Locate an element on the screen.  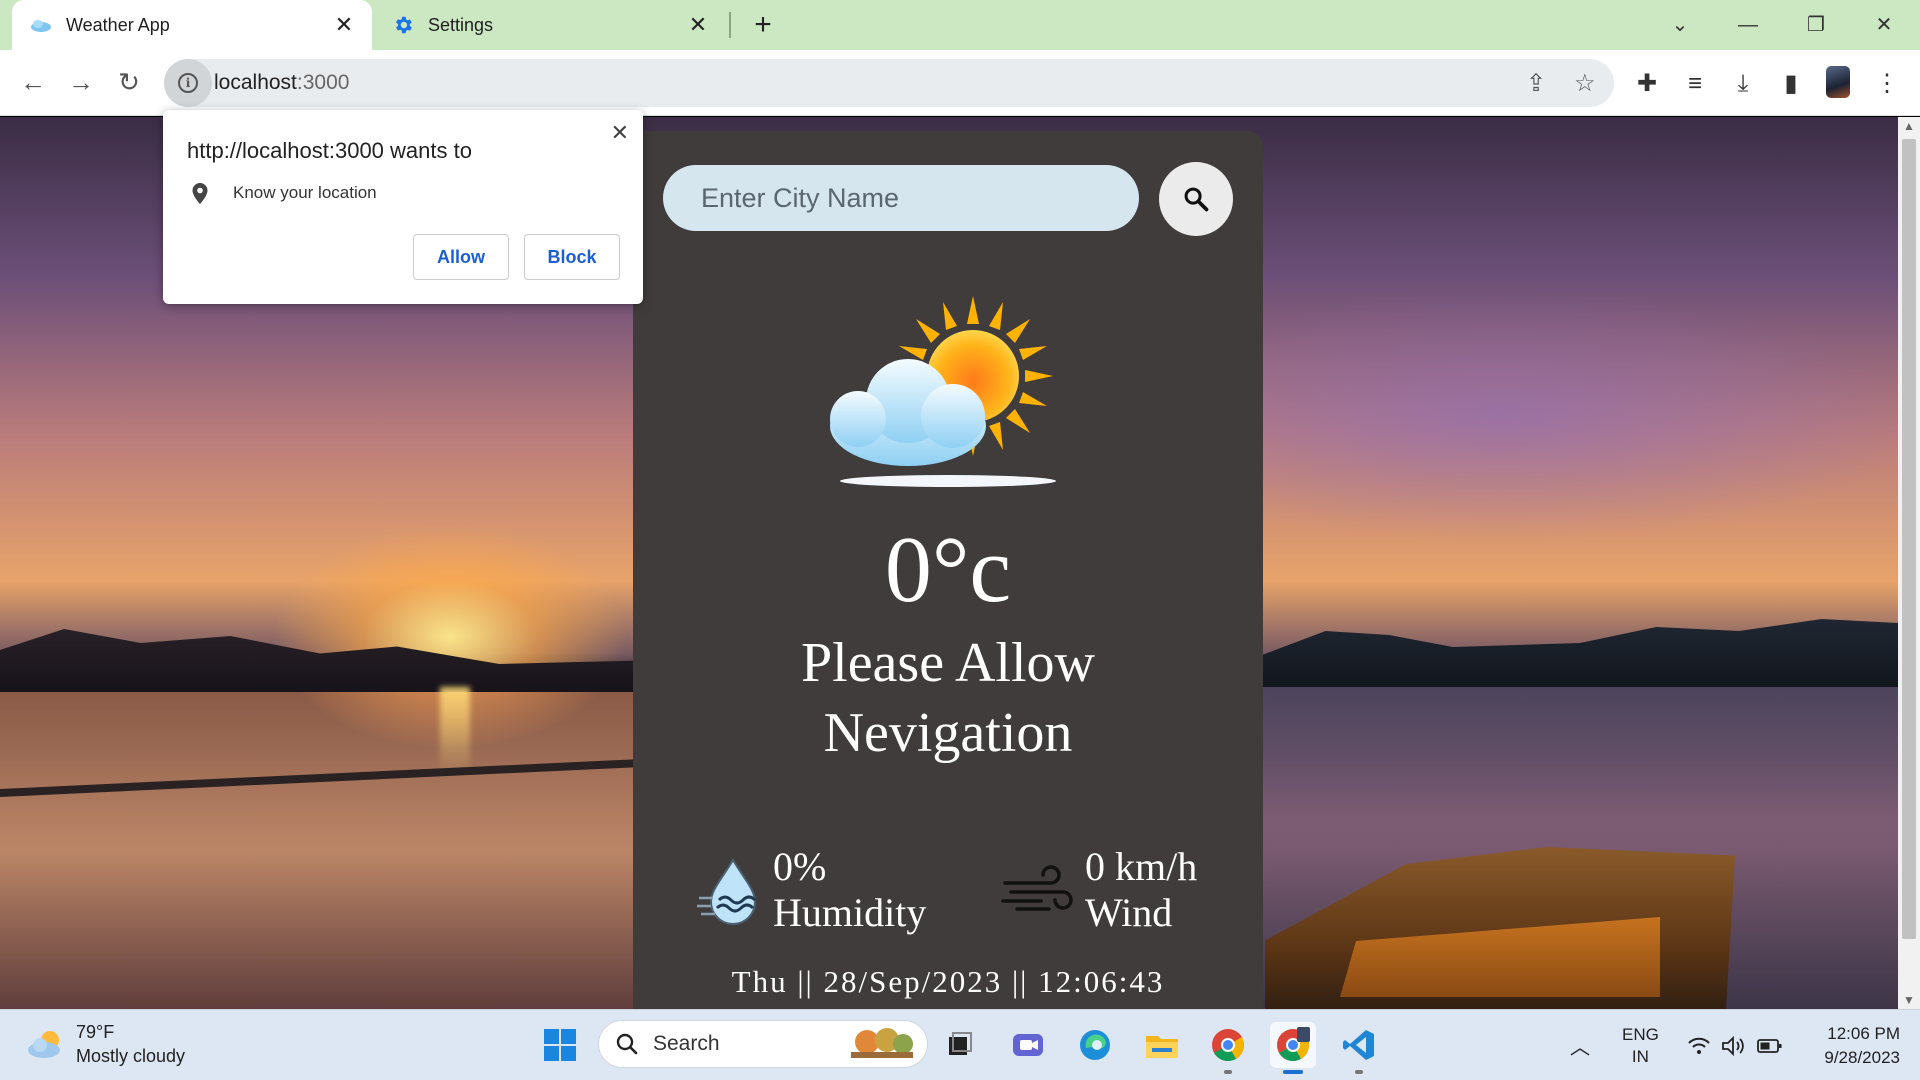
vscode-button is located at coordinates (1359, 1048).